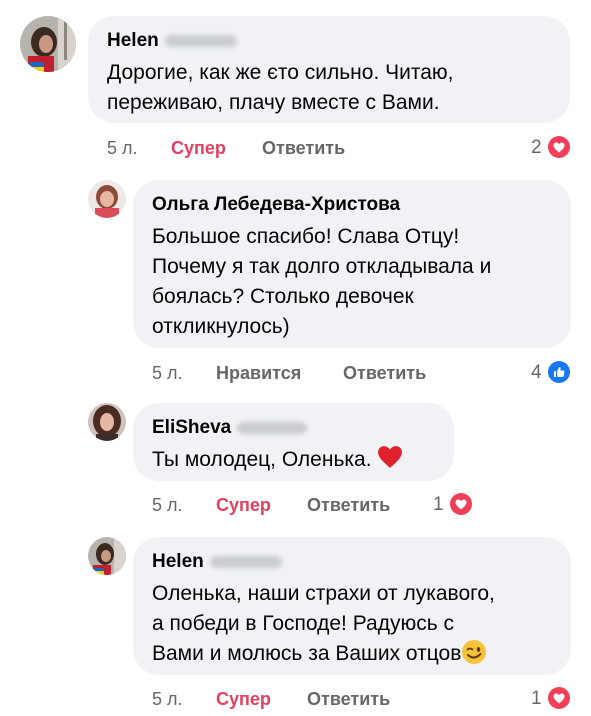  What do you see at coordinates (390, 461) in the screenshot?
I see `heart-emoji-icon` at bounding box center [390, 461].